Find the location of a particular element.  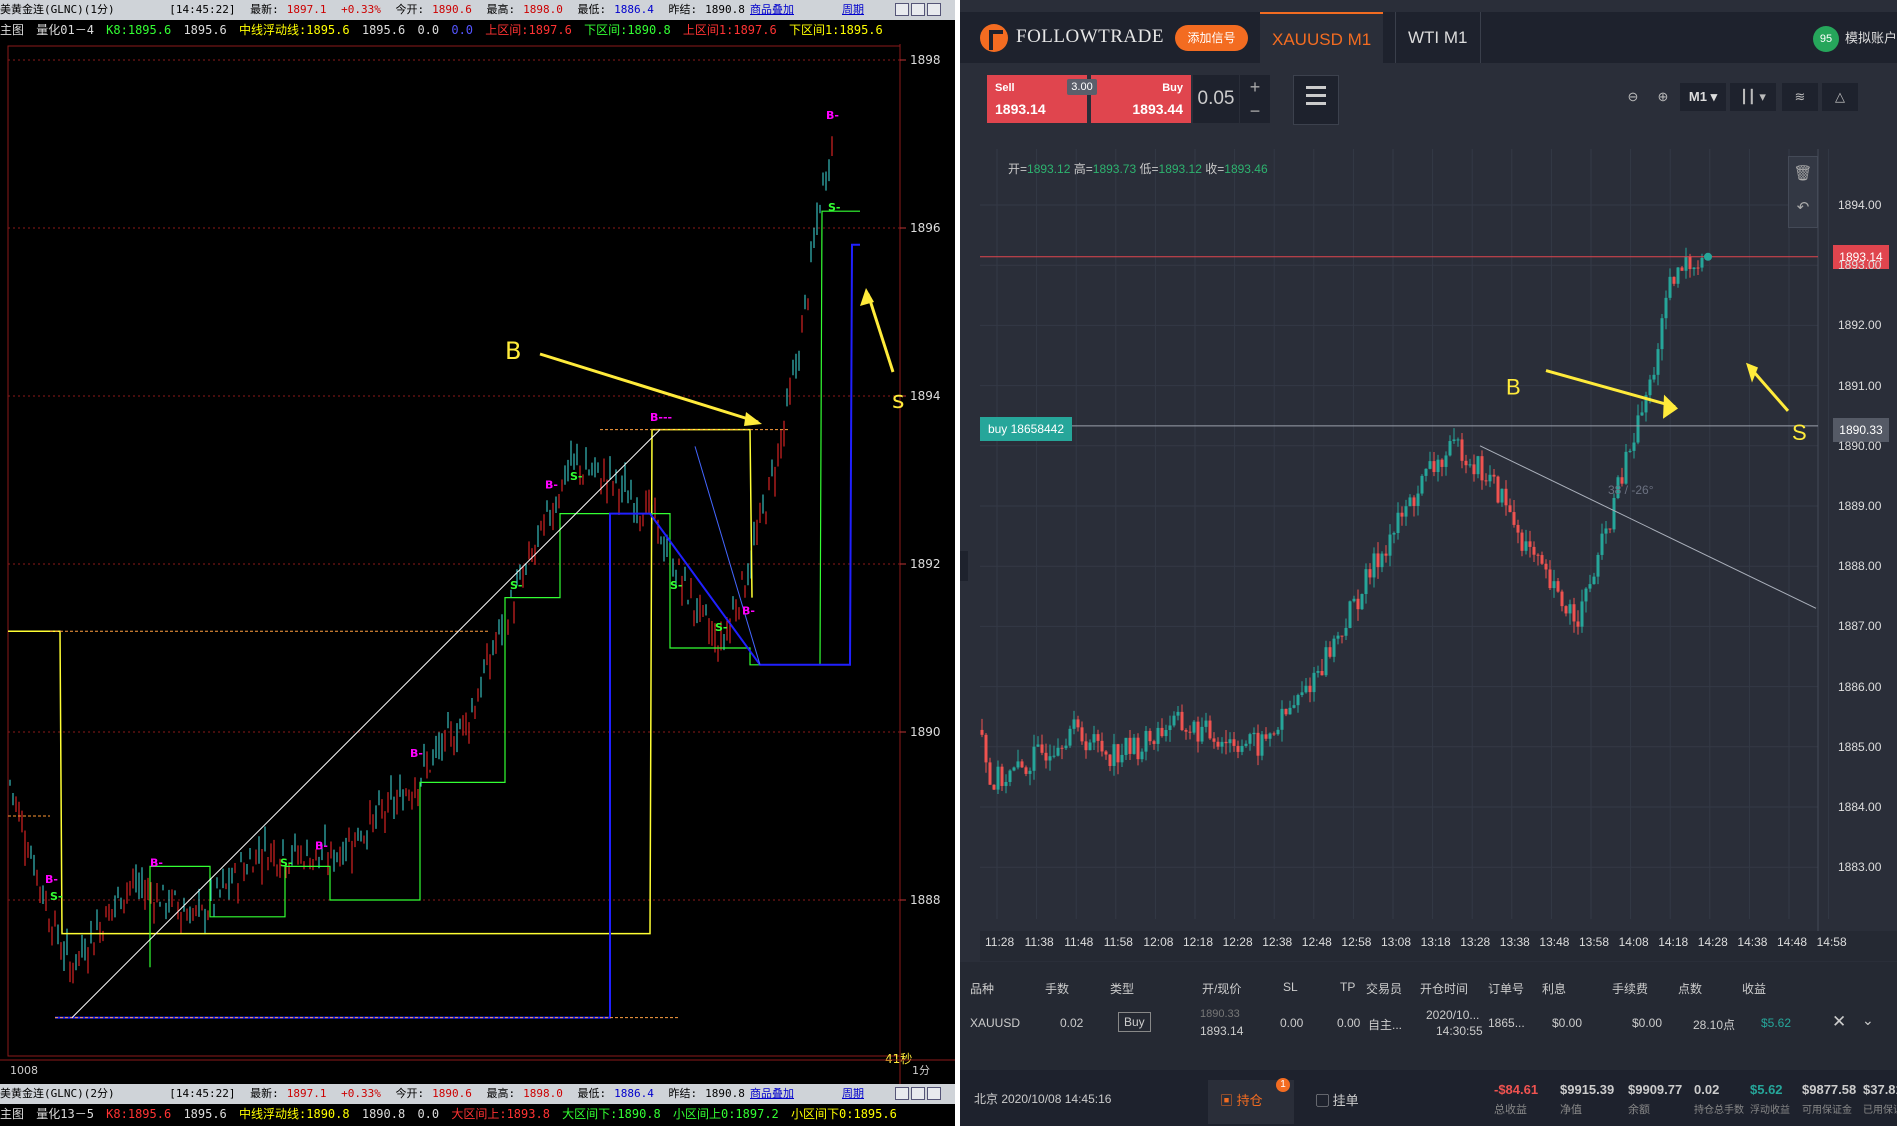

trash-icon: 🗑 is located at coordinates (1803, 174).